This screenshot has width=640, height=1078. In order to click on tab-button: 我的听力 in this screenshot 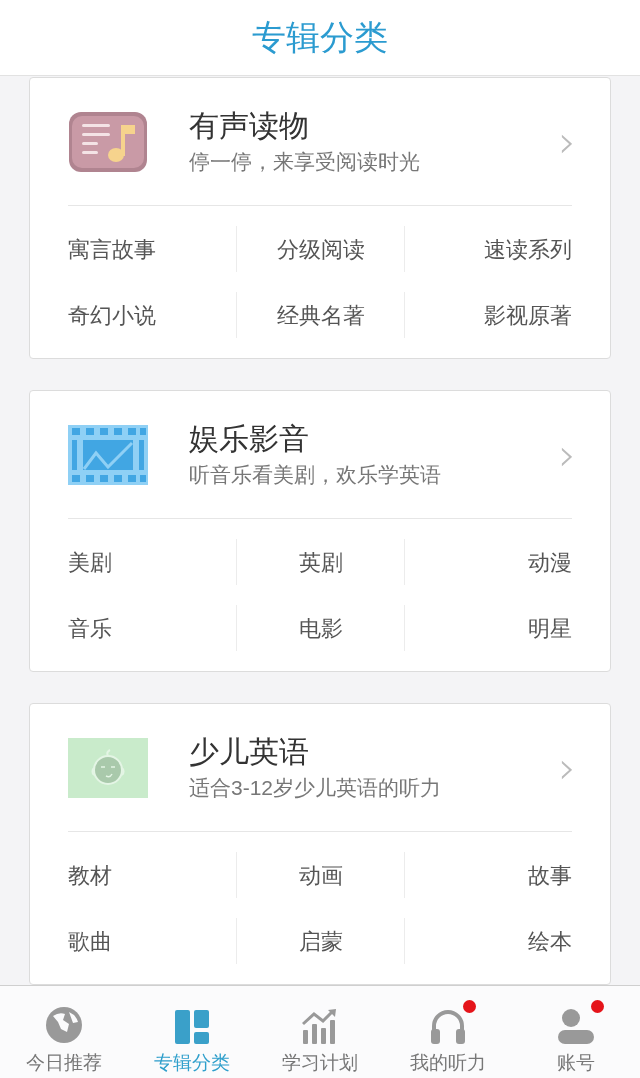, I will do `click(448, 1032)`.